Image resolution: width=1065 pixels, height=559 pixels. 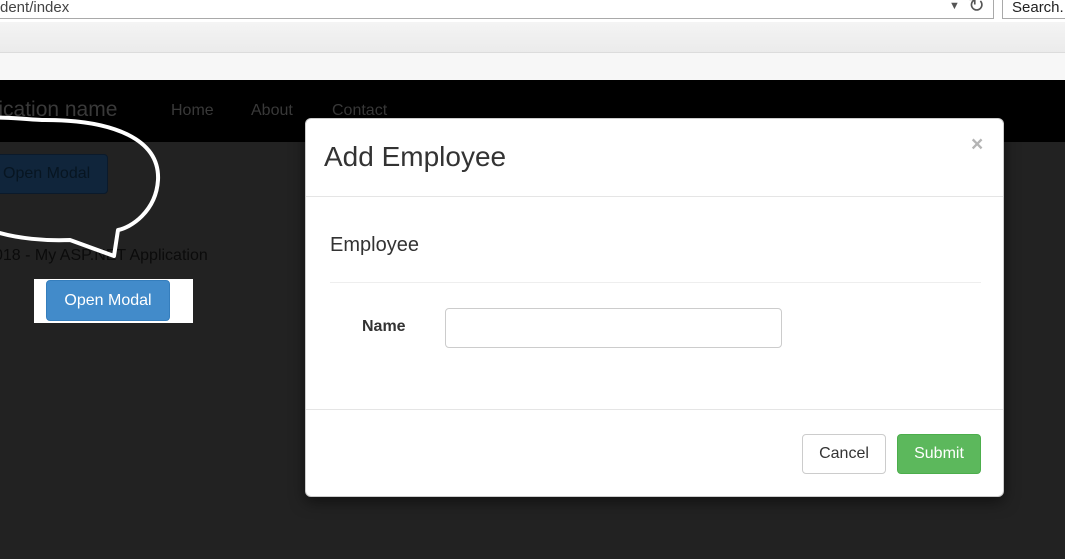 What do you see at coordinates (108, 300) in the screenshot?
I see `open-modal-button: Open Modal` at bounding box center [108, 300].